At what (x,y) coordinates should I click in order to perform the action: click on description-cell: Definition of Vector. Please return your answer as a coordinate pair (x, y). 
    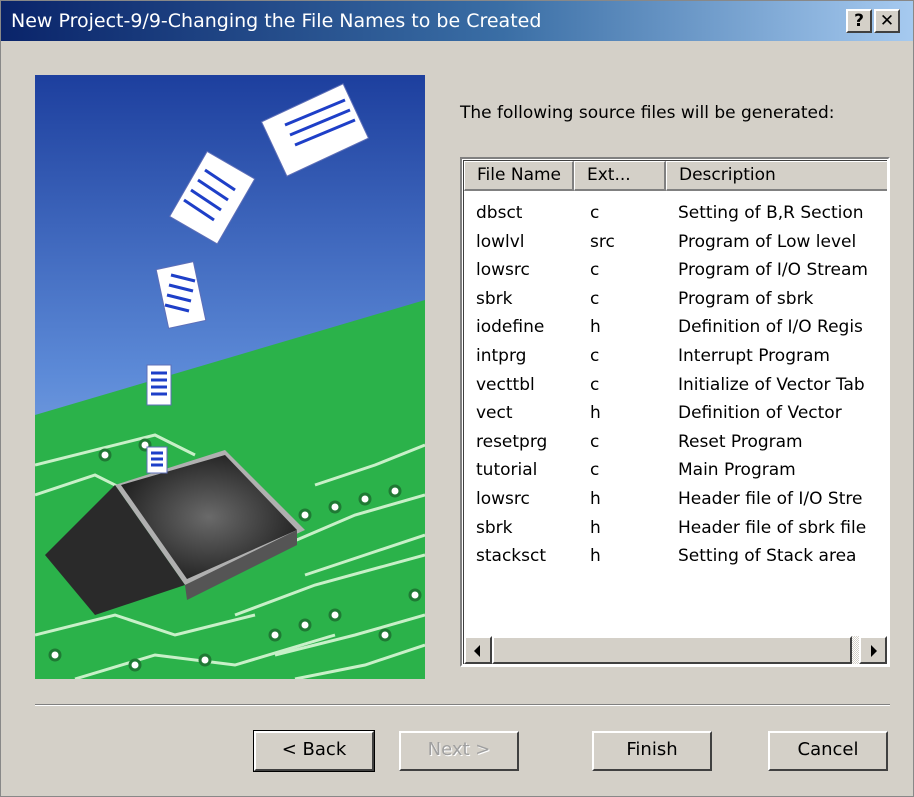
    Looking at the image, I should click on (760, 413).